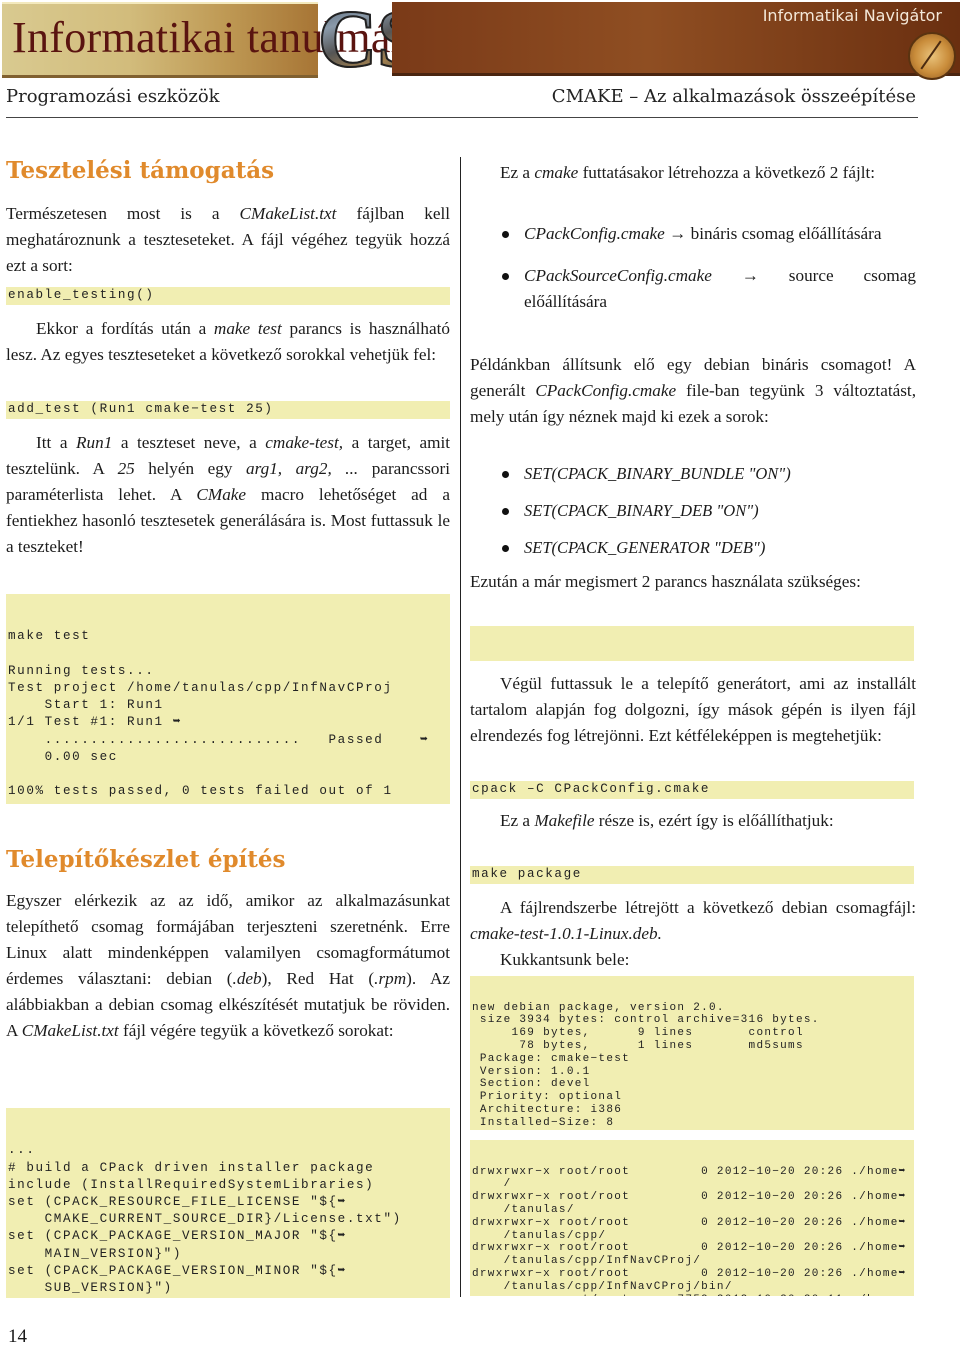 This screenshot has width=960, height=1348. What do you see at coordinates (539, 1235) in the screenshot?
I see `code-line: /tanulas/cpp/` at bounding box center [539, 1235].